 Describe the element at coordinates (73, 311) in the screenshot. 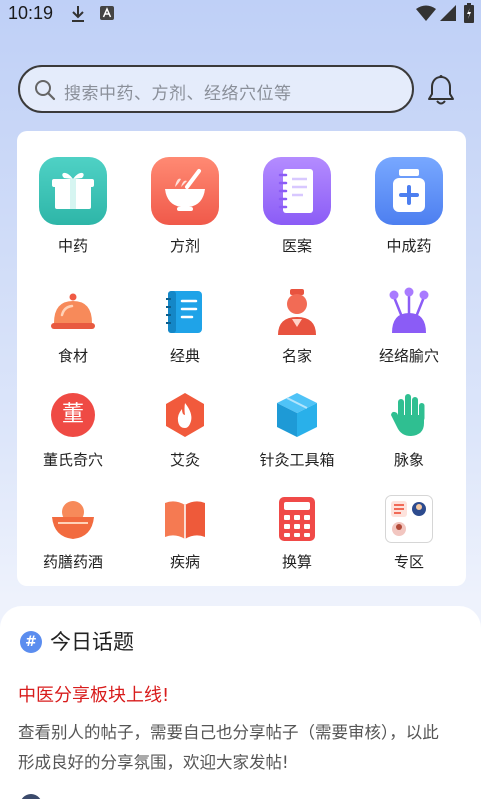

I see `food-cloche-icon` at that location.